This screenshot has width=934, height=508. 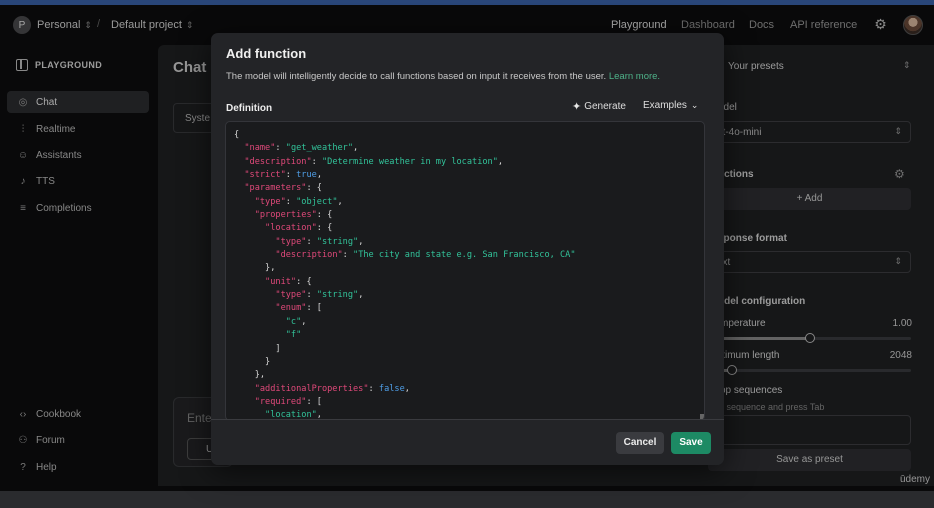 I want to click on cancel-button: Cancel, so click(x=640, y=443).